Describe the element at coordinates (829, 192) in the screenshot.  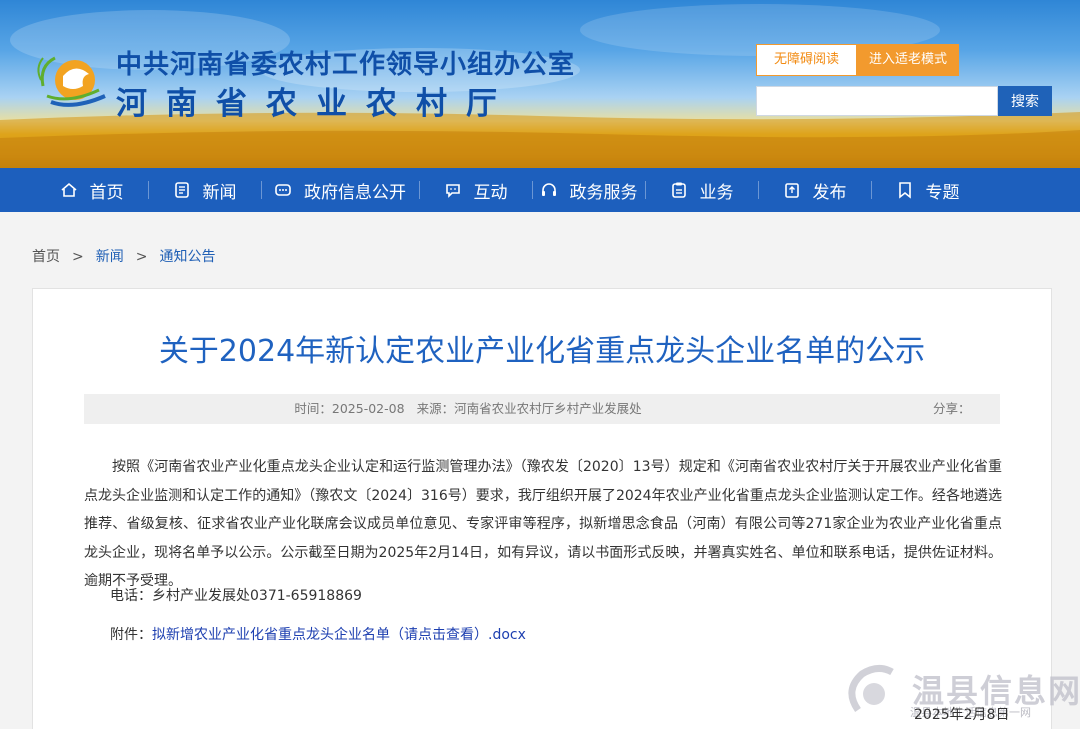
I see `nav-item-label: 发布` at that location.